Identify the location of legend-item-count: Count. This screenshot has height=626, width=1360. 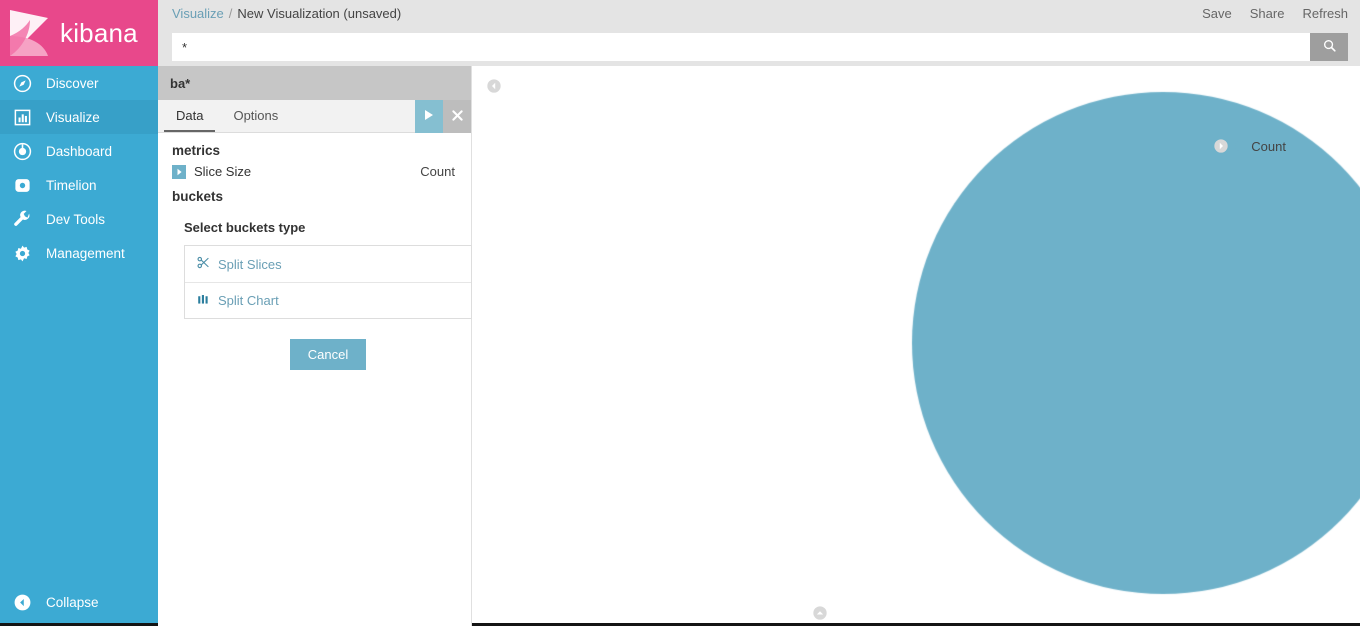
(1260, 146).